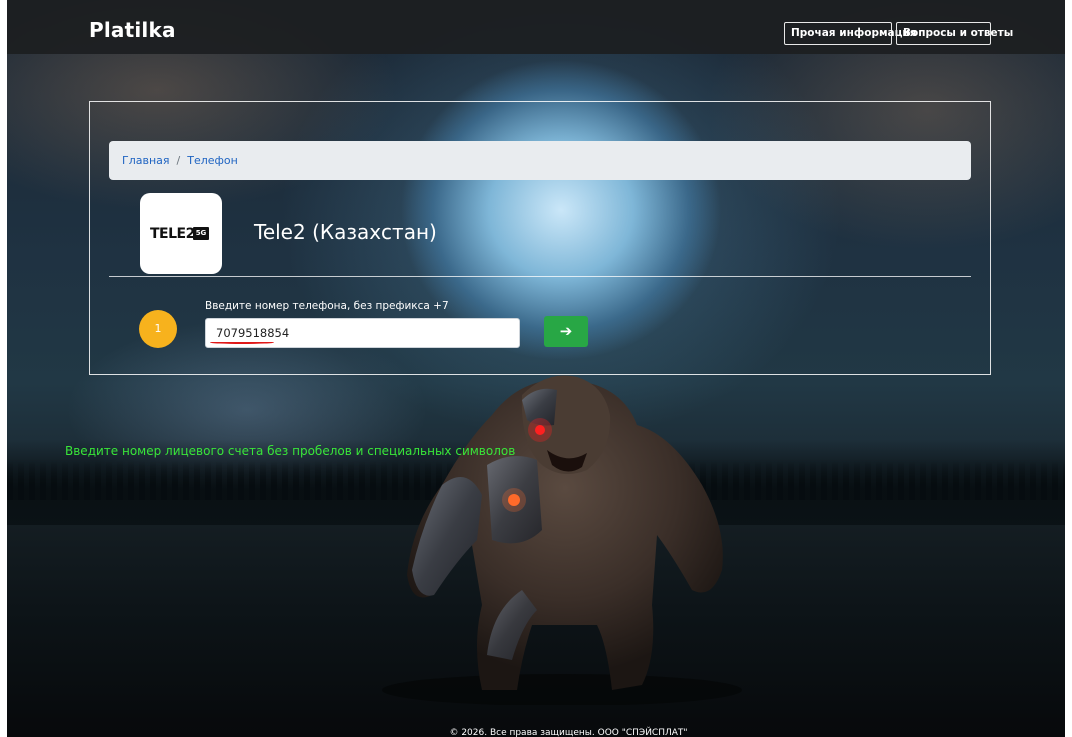 The height and width of the screenshot is (737, 1072). Describe the element at coordinates (242, 342) in the screenshot. I see `red-underline-annotation` at that location.